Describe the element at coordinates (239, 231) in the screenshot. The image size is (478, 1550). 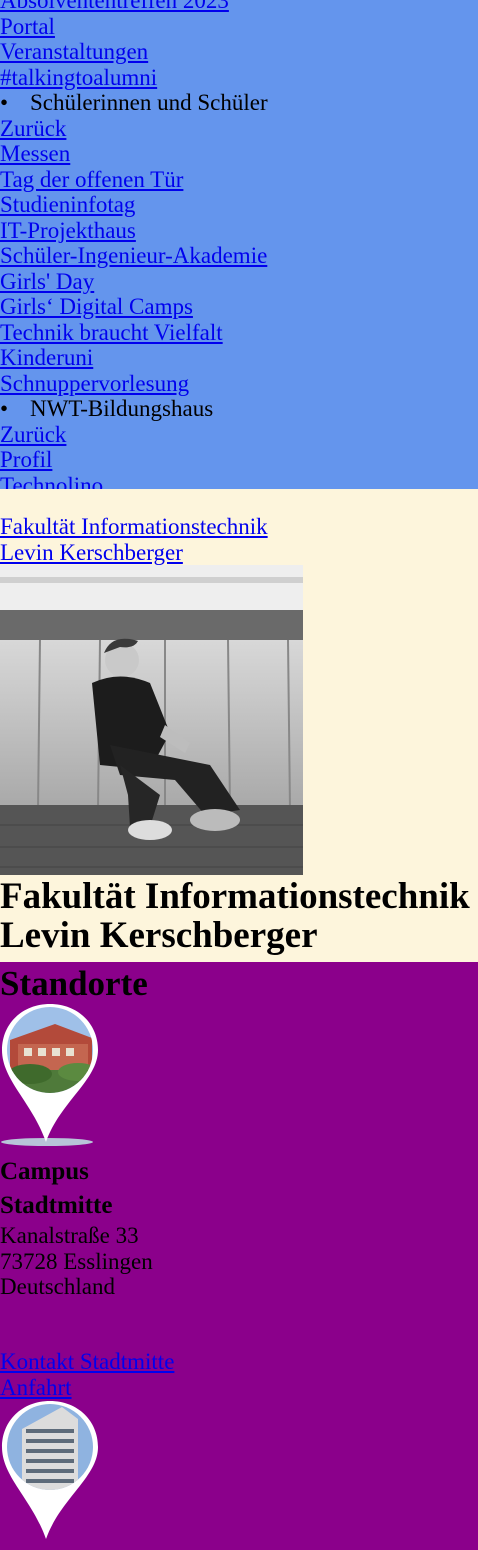
I see `nav-link: IT-Projekthaus` at that location.